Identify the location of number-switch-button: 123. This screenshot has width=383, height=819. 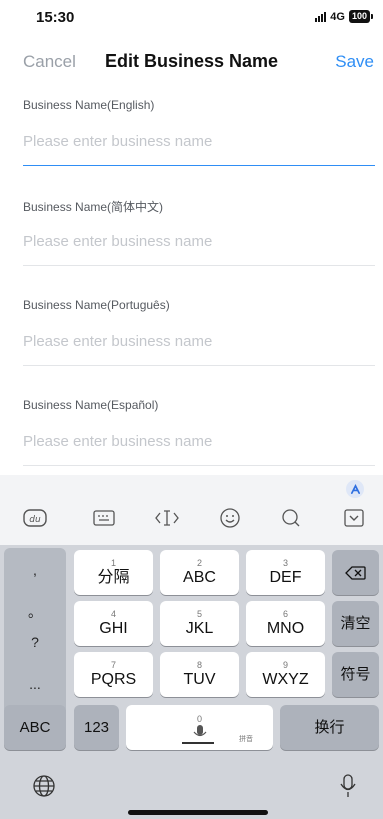
(96, 727).